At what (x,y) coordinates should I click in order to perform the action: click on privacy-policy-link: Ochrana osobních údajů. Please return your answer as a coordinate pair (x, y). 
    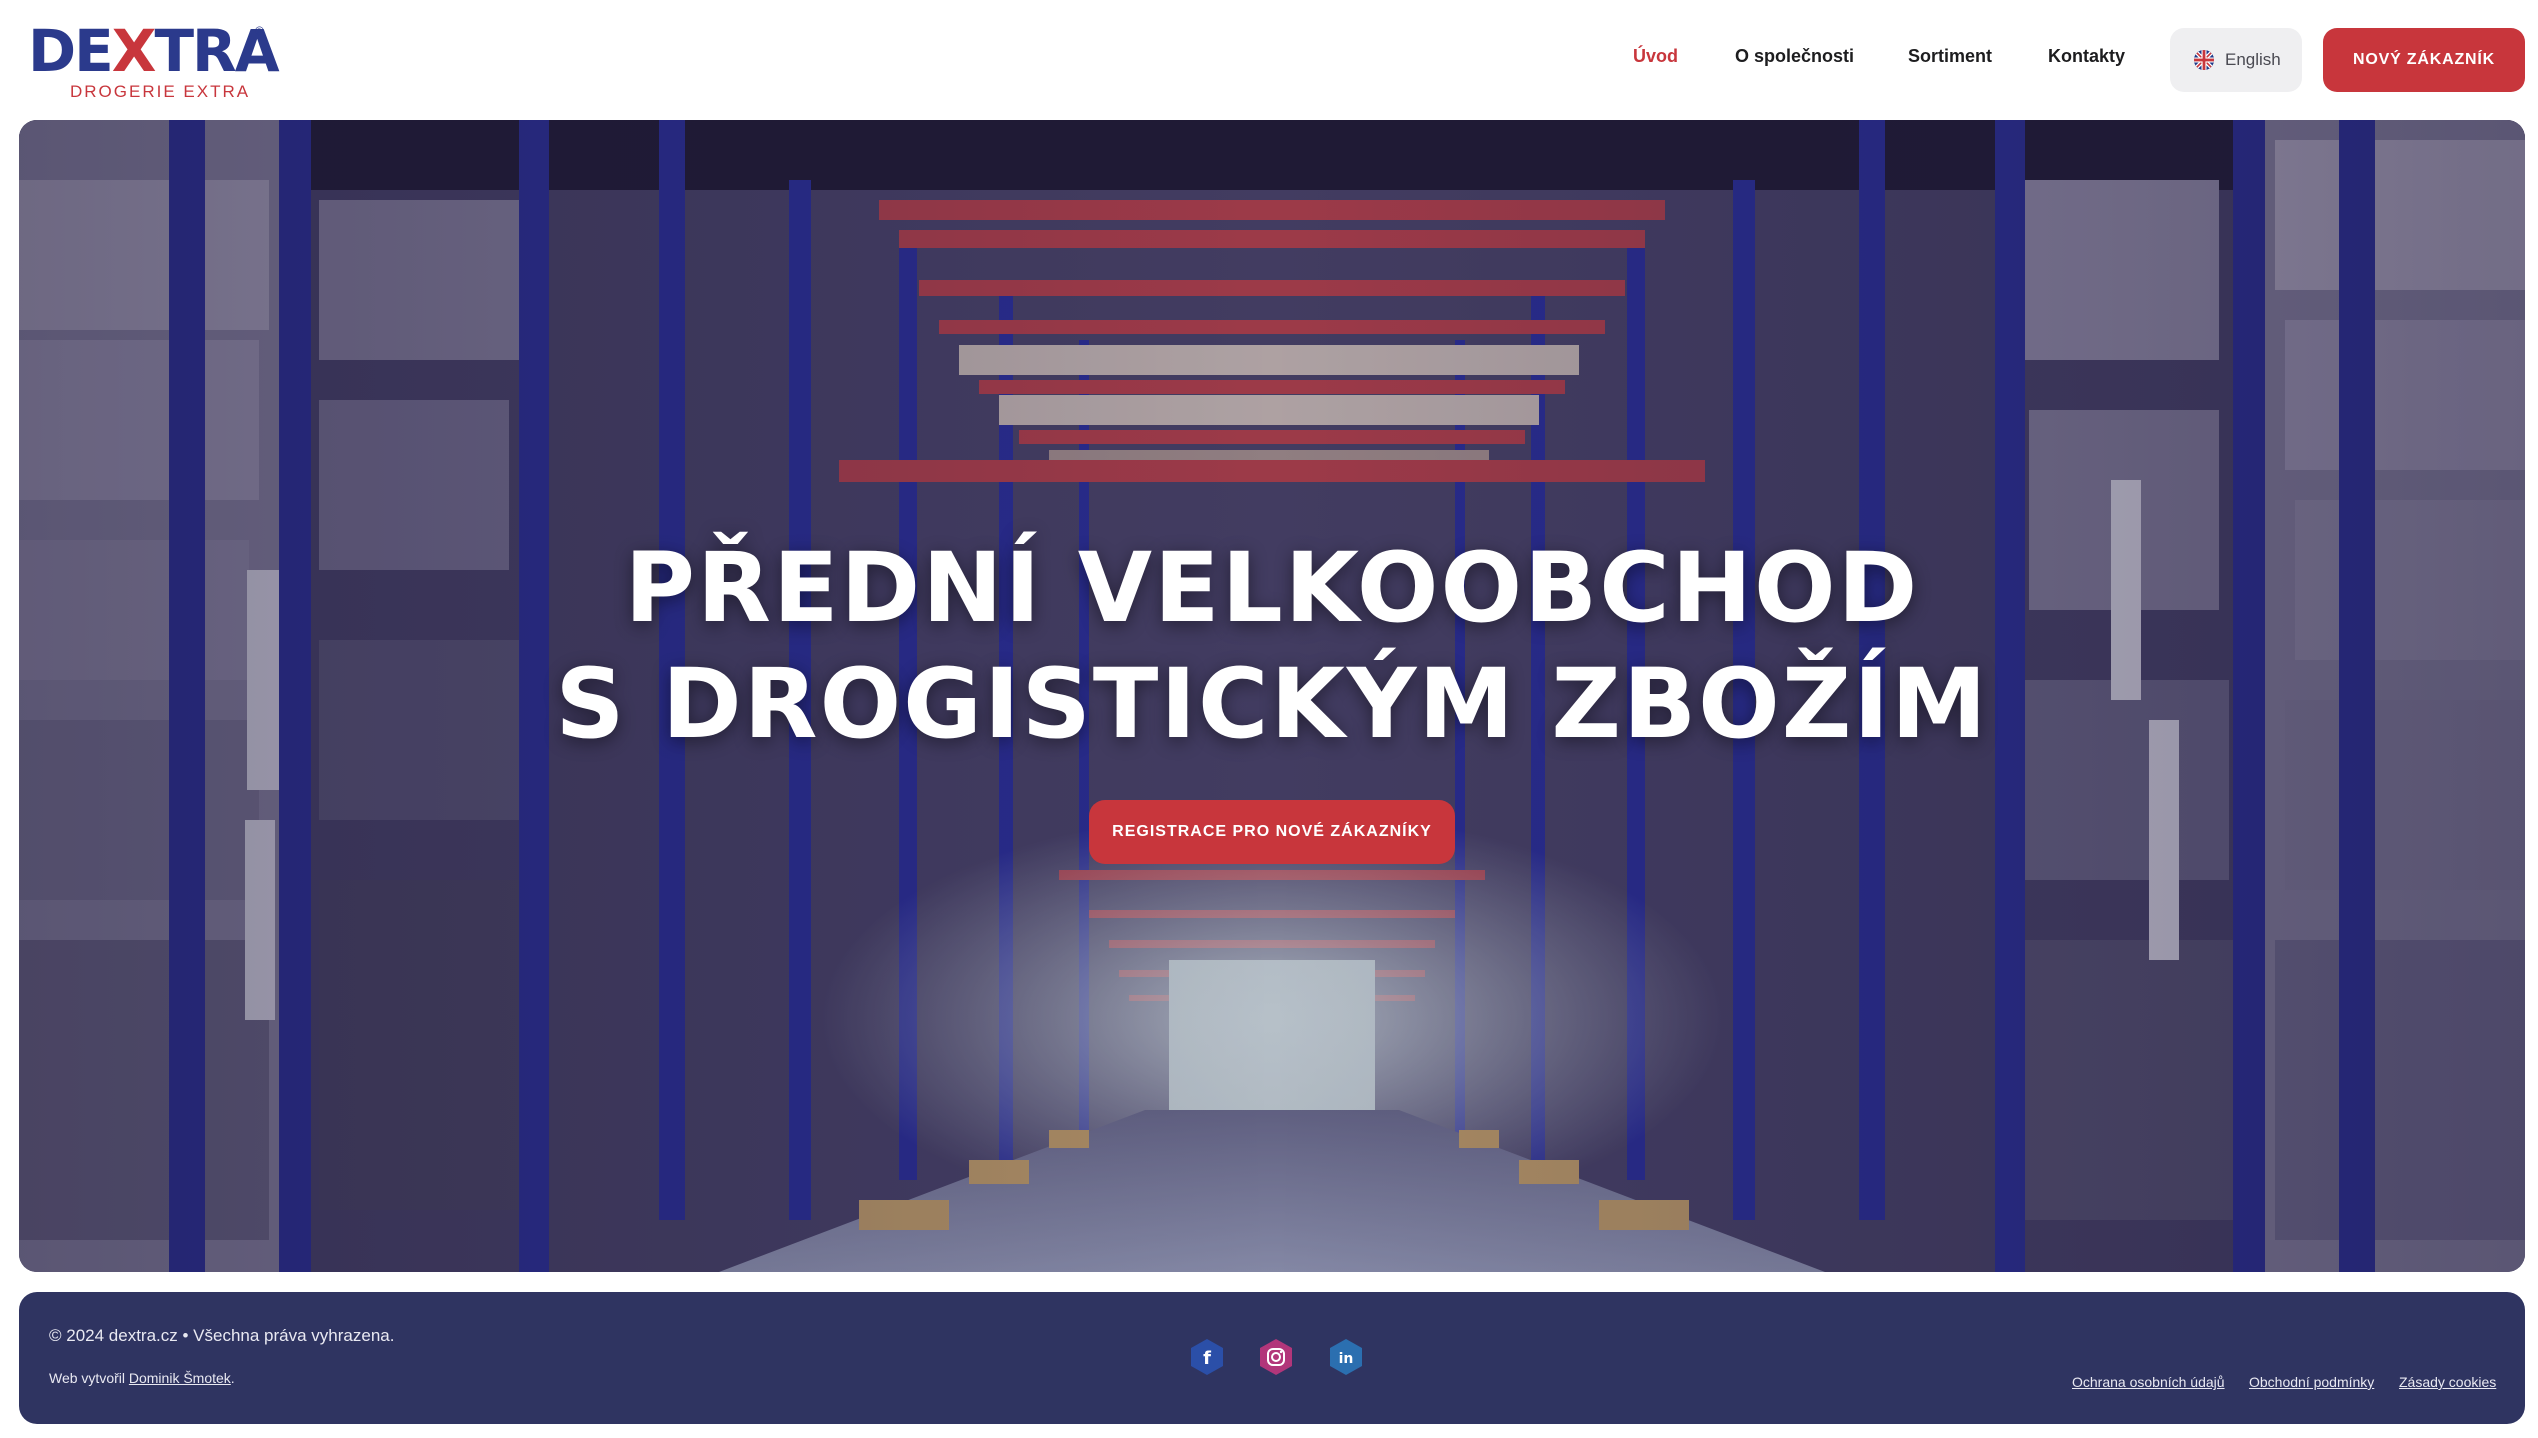
    Looking at the image, I should click on (2148, 1382).